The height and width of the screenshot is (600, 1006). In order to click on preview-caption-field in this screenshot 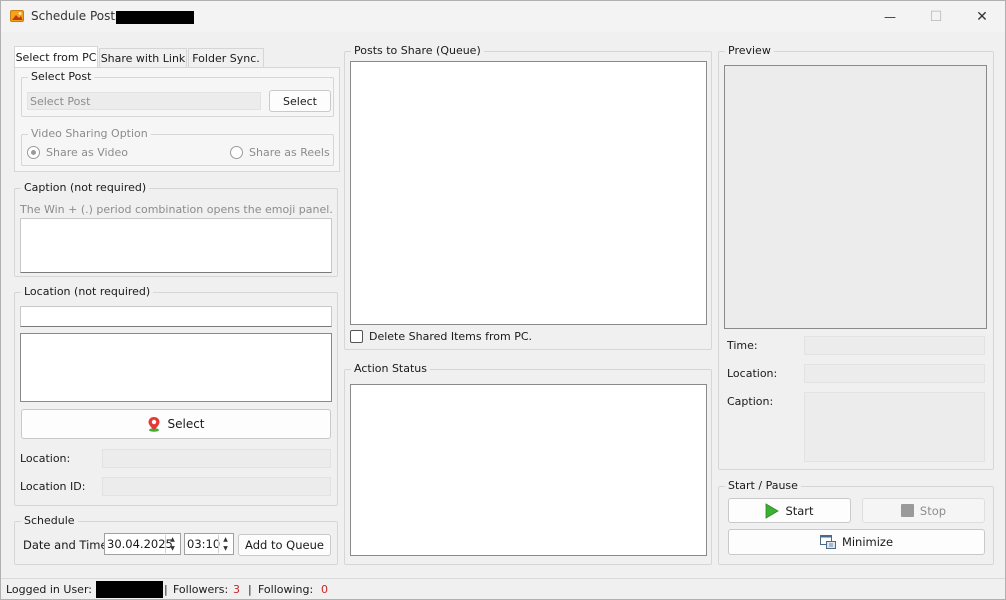, I will do `click(894, 427)`.